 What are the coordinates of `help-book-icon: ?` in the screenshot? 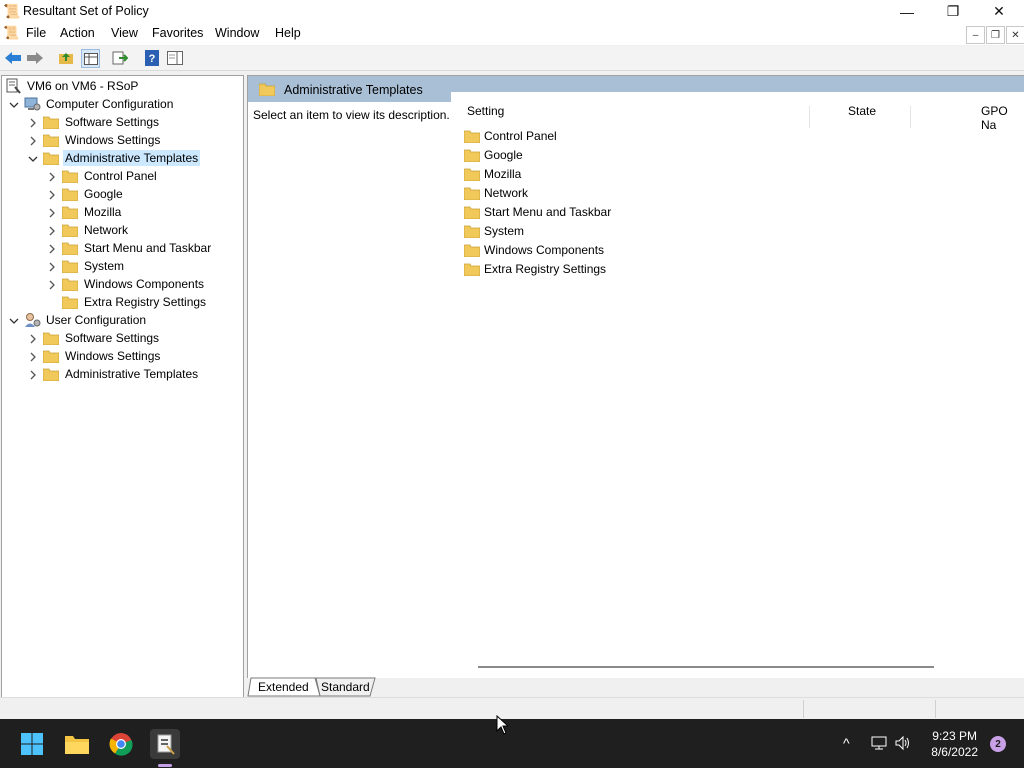 It's located at (152, 58).